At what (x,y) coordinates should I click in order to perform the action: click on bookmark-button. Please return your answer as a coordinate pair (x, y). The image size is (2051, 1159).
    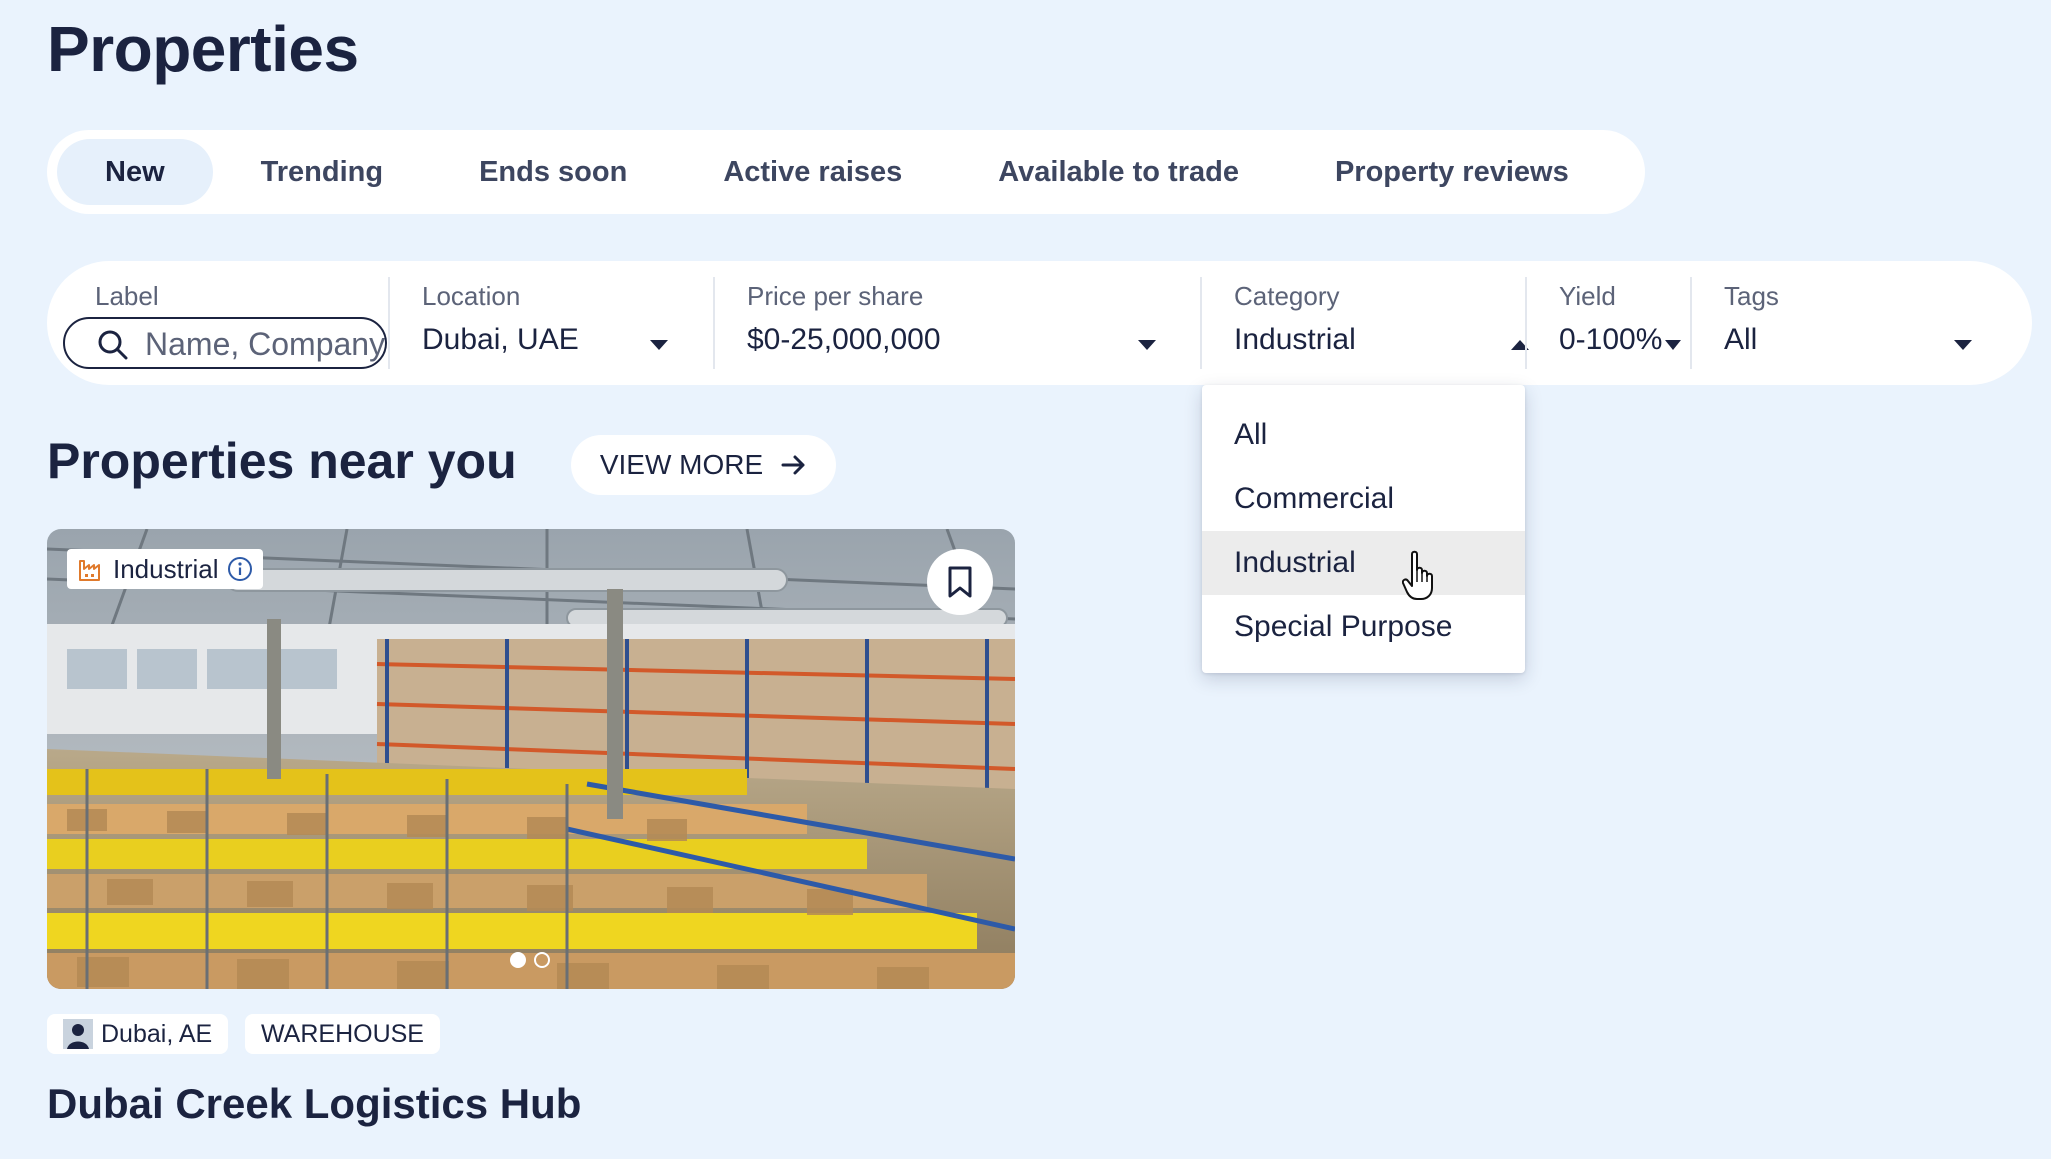
    Looking at the image, I should click on (960, 582).